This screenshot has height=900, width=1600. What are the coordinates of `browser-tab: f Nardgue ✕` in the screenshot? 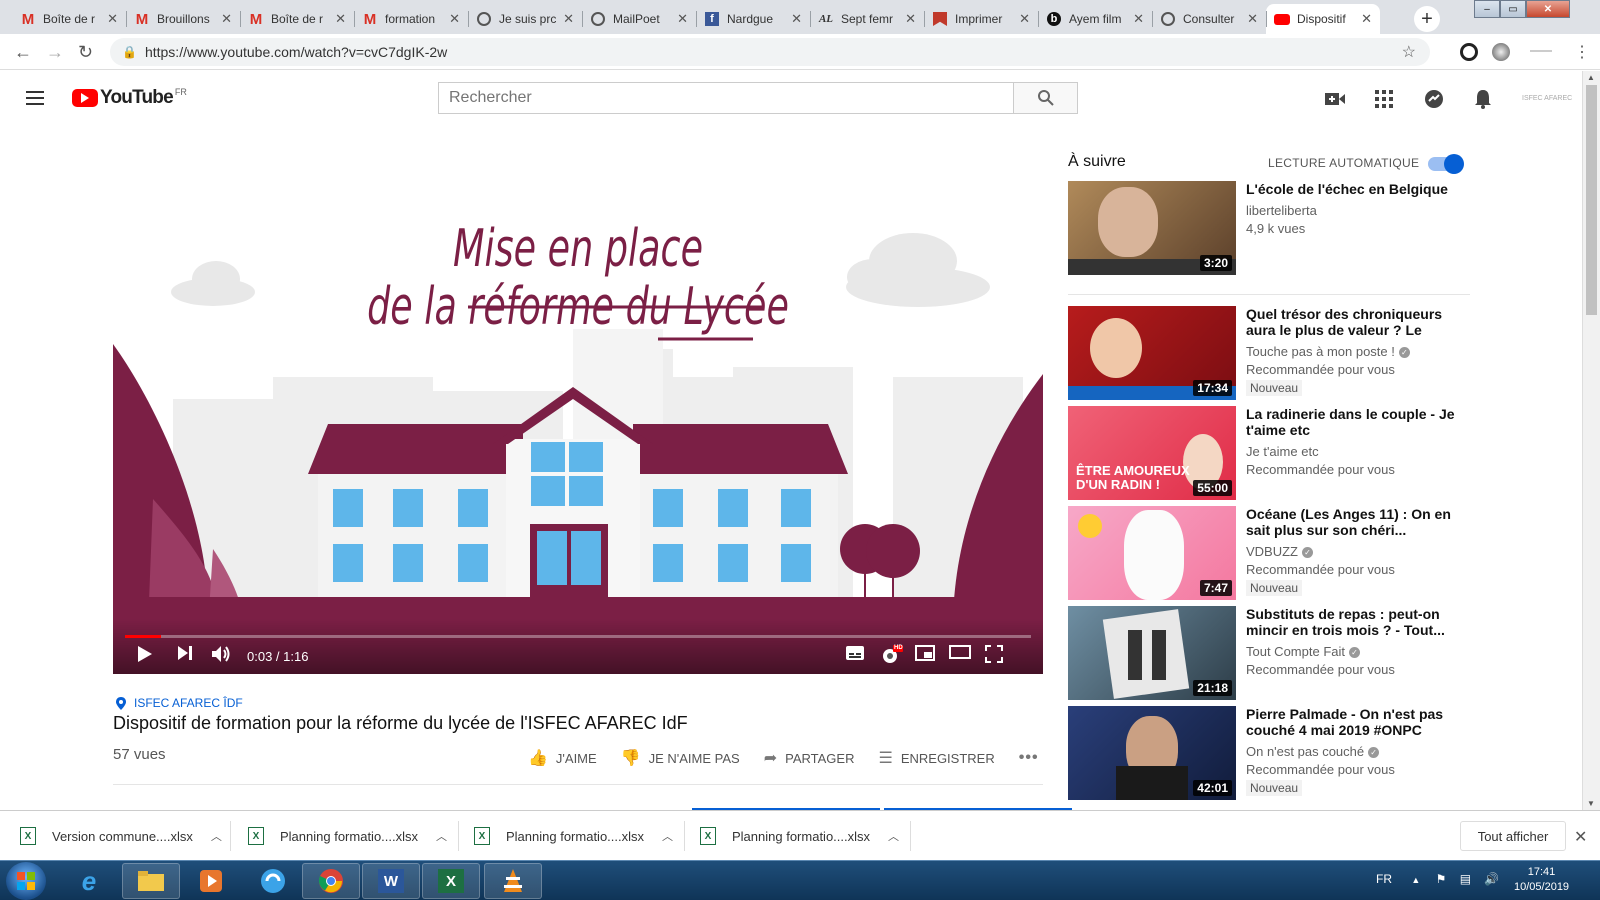 It's located at (753, 19).